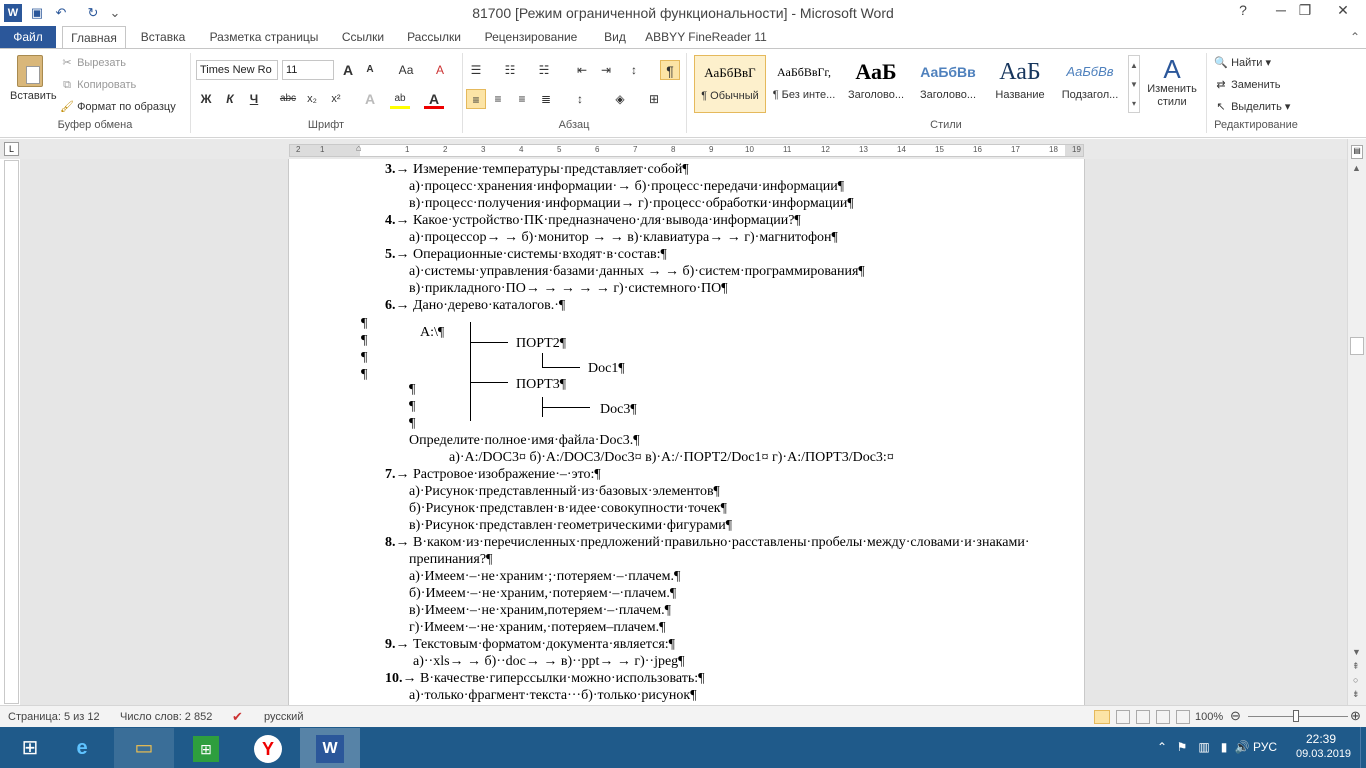 This screenshot has width=1366, height=768. I want to click on tab-home: Главная, so click(94, 37).